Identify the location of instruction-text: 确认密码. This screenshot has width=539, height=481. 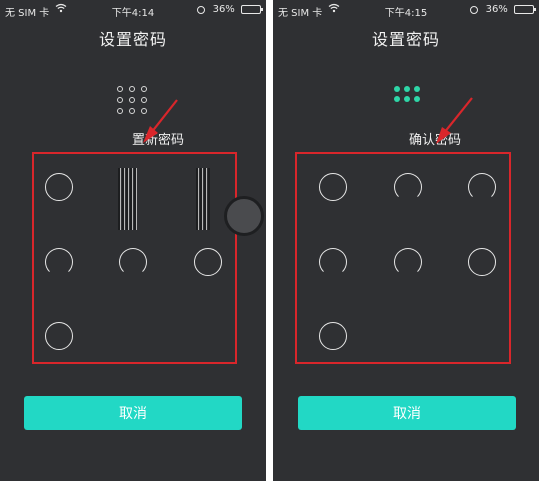
(435, 140).